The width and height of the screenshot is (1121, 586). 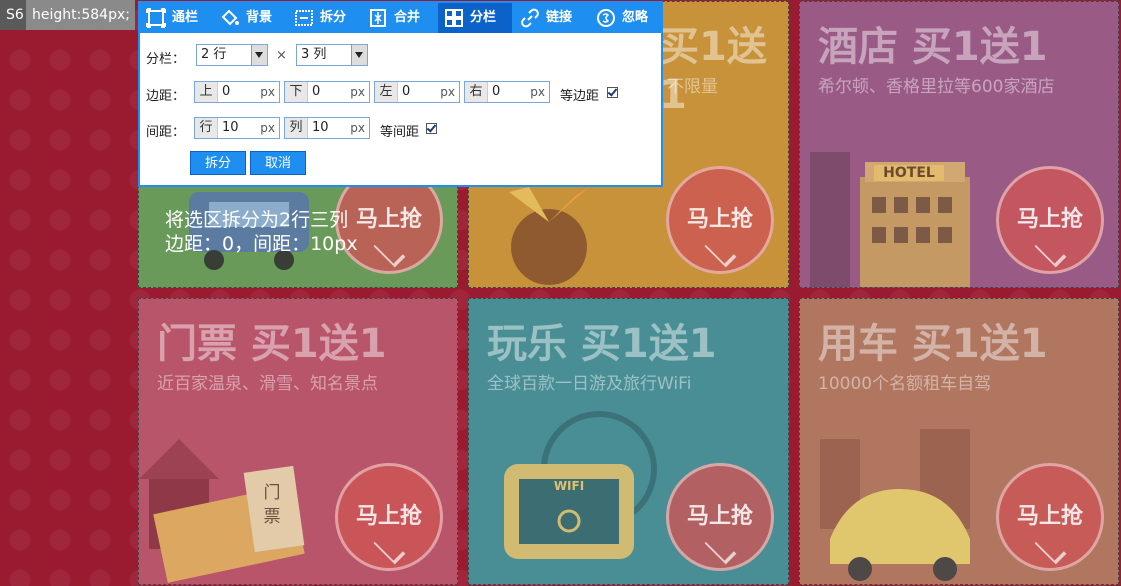 I want to click on toolbar-label: 忽略, so click(x=635, y=17).